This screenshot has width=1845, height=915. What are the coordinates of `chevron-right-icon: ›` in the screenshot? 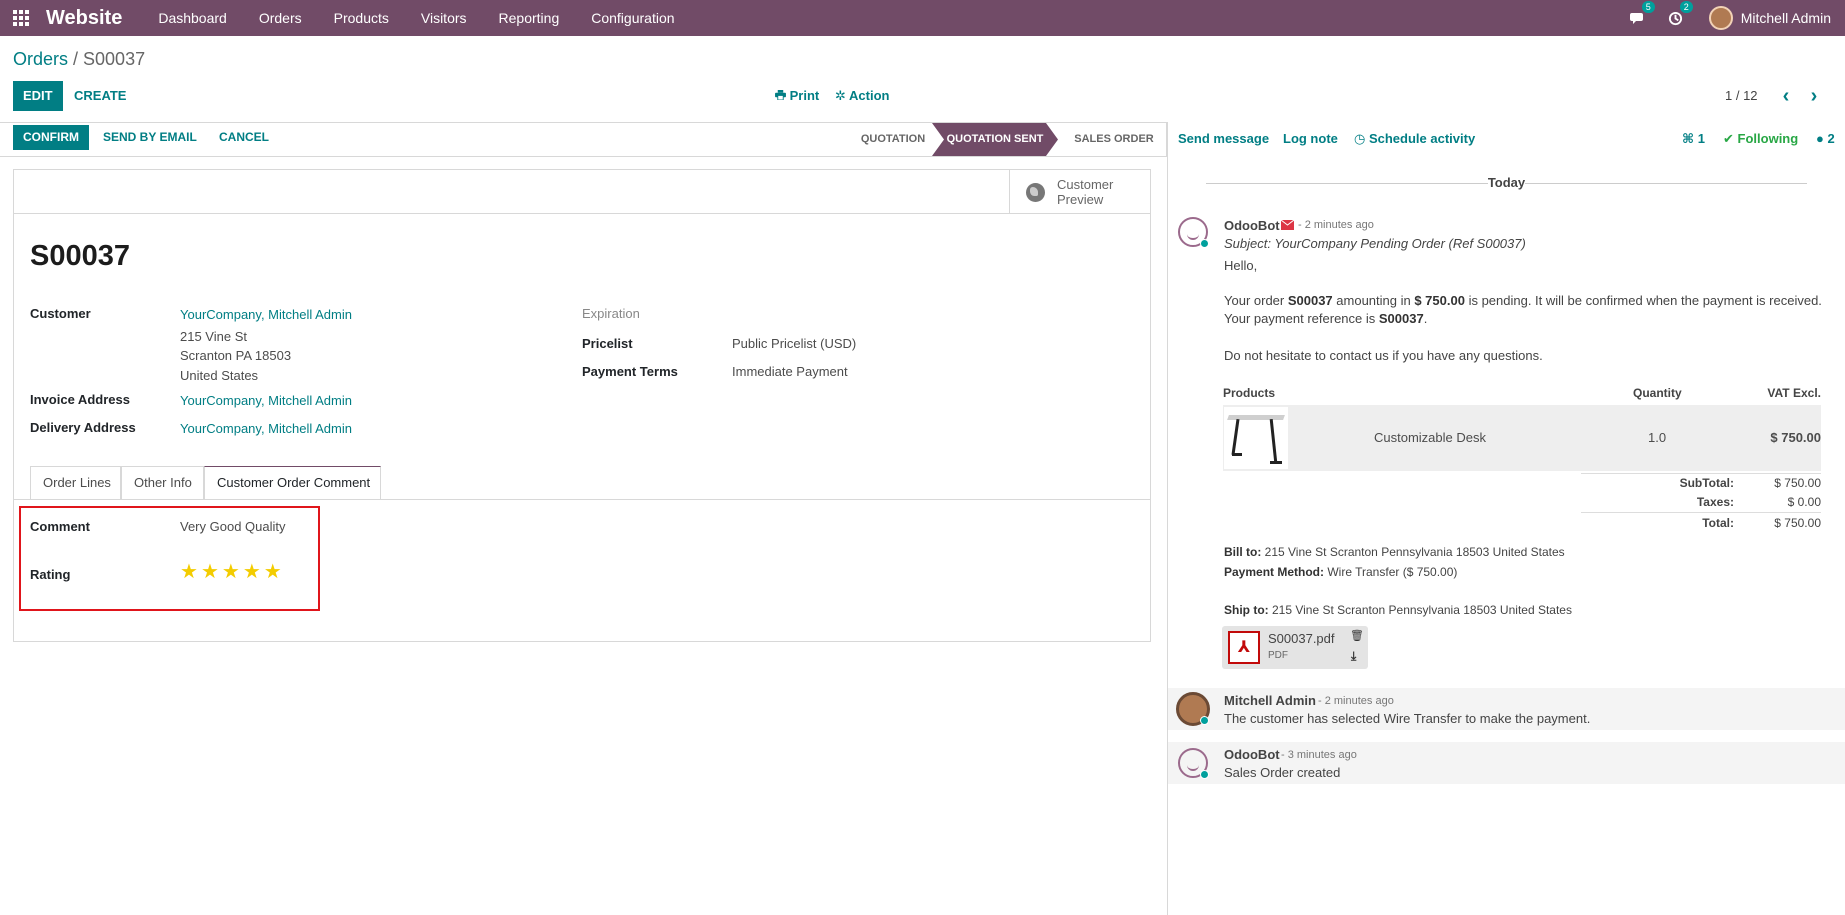 It's located at (1814, 96).